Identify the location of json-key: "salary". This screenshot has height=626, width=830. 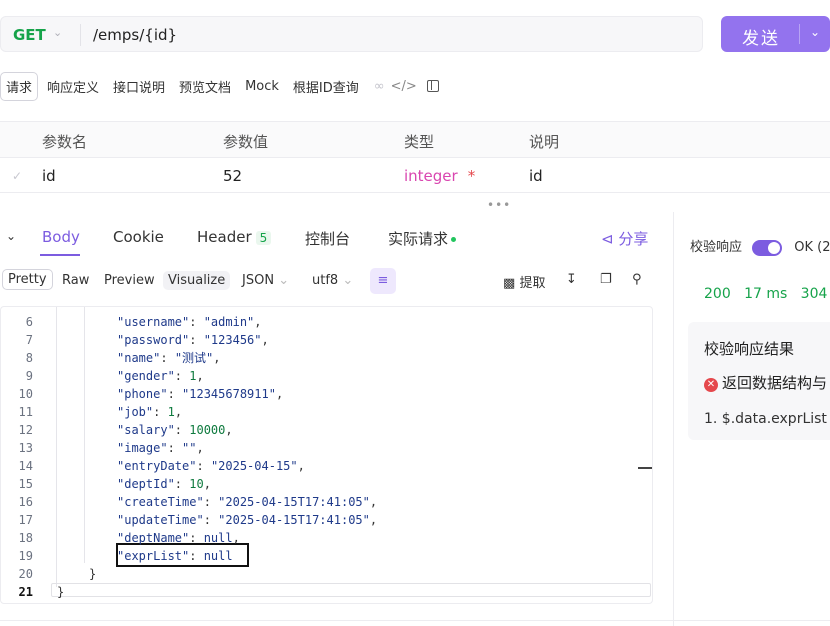
(146, 430).